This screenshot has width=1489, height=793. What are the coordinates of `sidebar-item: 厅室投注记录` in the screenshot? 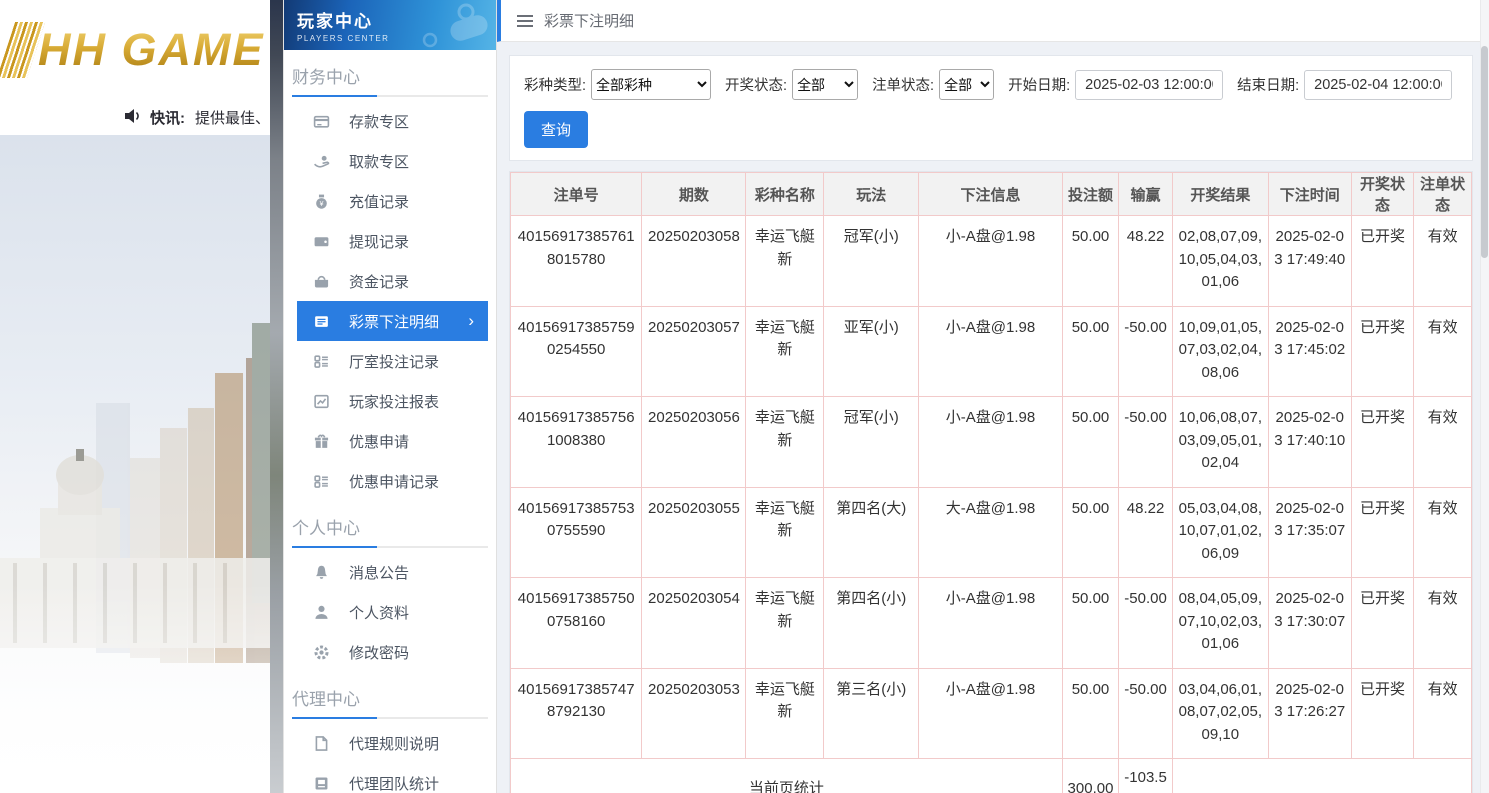 It's located at (392, 361).